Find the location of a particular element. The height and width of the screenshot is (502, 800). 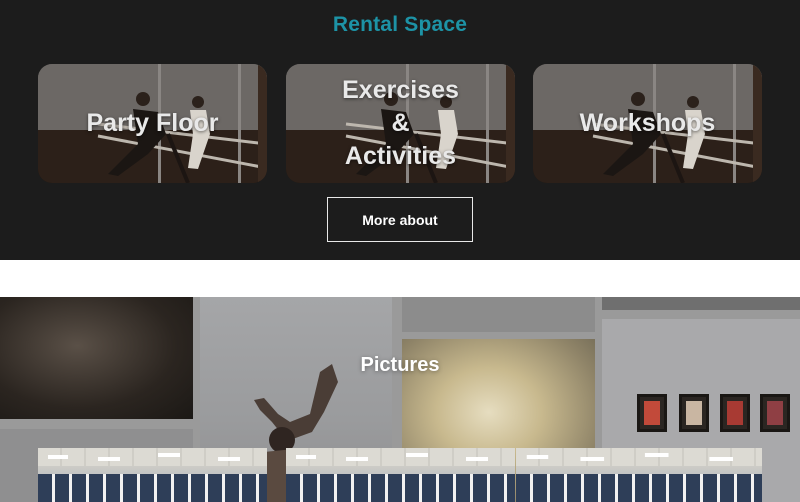

rental-card-workshops: Workshops is located at coordinates (647, 123).